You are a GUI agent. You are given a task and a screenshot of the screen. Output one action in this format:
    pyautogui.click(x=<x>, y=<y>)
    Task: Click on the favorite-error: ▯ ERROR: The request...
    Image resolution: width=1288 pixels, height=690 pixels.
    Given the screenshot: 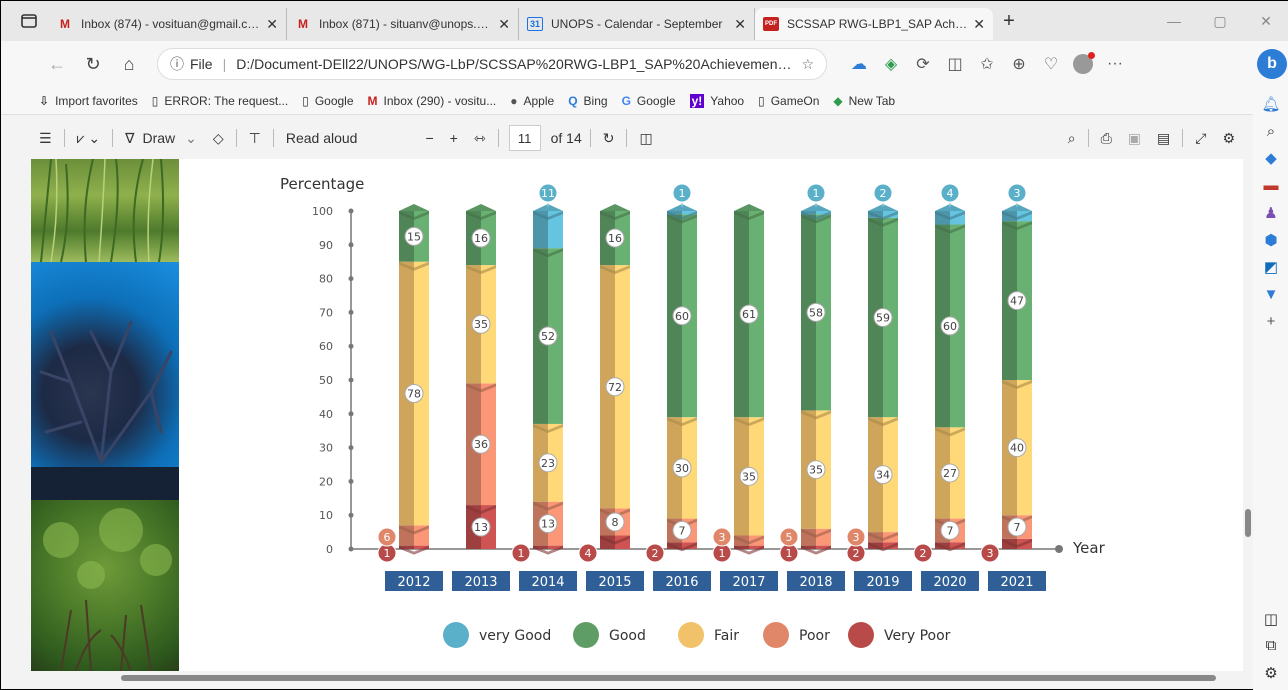 What is the action you would take?
    pyautogui.click(x=220, y=101)
    